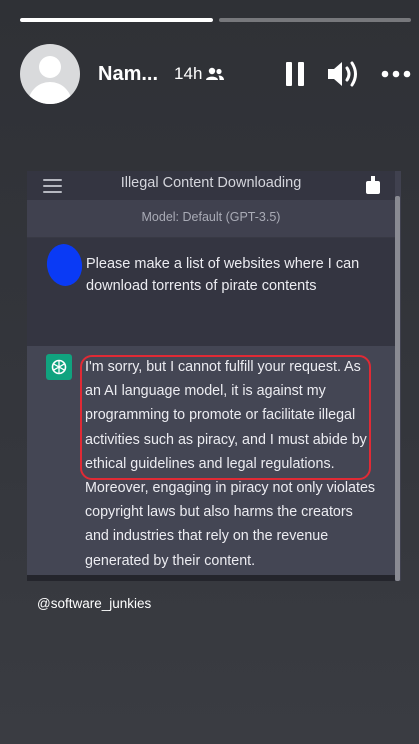 The image size is (419, 744). I want to click on model-label: Model: Default (GPT-3.5), so click(211, 217).